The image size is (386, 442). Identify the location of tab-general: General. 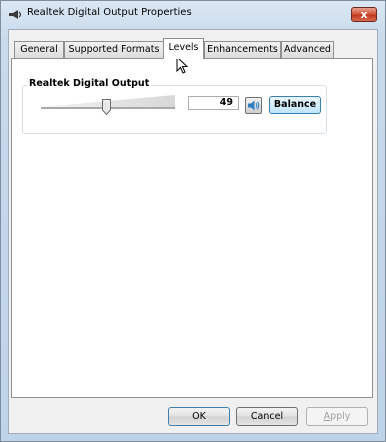
(39, 49).